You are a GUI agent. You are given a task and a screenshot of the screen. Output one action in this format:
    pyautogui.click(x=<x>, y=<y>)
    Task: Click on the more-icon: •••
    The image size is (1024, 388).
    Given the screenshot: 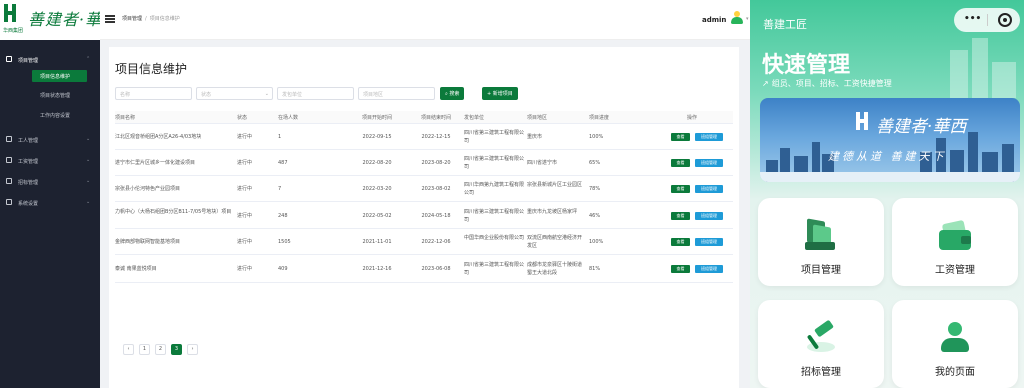 What is the action you would take?
    pyautogui.click(x=972, y=19)
    